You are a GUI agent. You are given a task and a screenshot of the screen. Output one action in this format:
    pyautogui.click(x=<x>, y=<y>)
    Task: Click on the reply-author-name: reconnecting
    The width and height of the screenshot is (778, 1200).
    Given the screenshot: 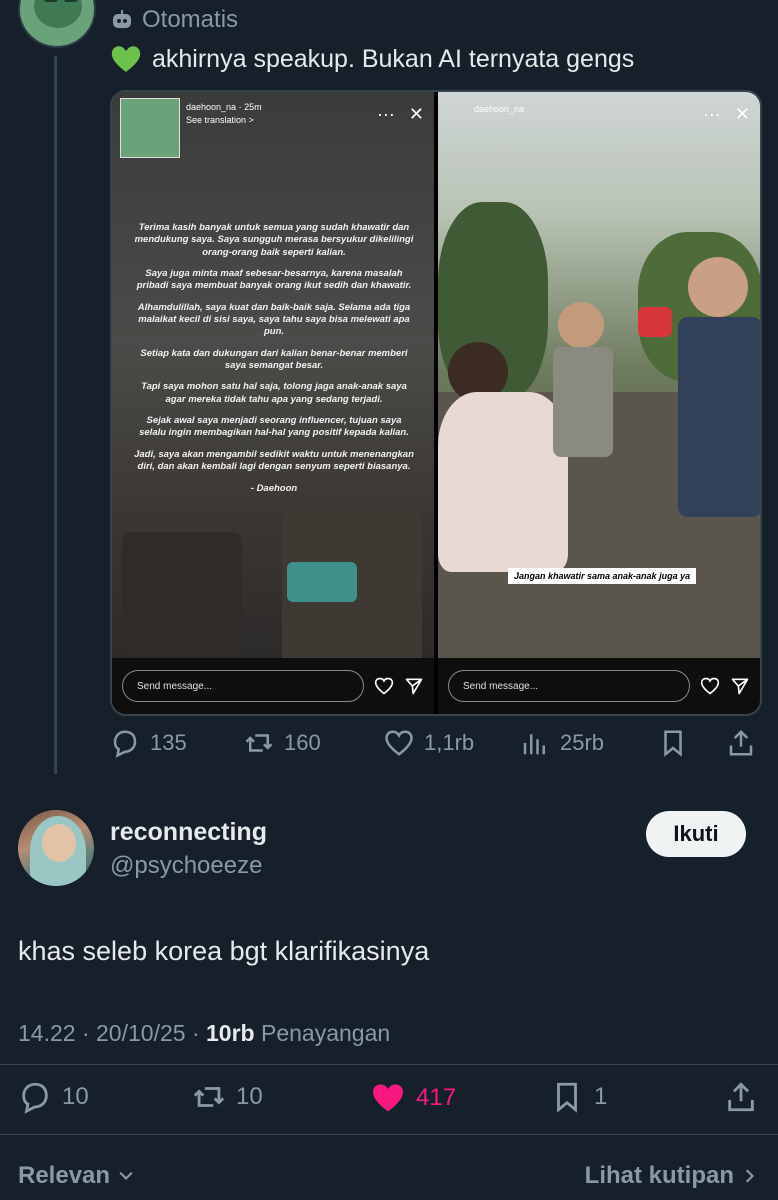 What is the action you would take?
    pyautogui.click(x=188, y=832)
    